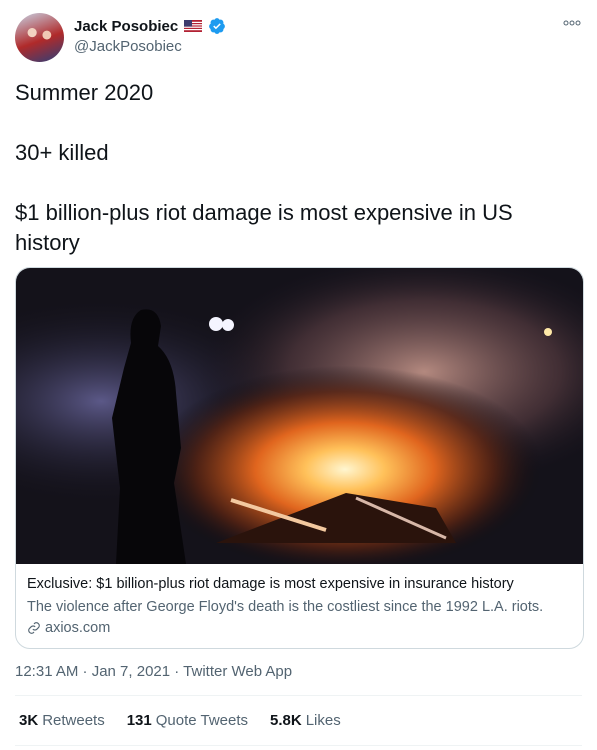 This screenshot has height=750, width=597. Describe the element at coordinates (47, 242) in the screenshot. I see `tweet-text-line: history` at that location.